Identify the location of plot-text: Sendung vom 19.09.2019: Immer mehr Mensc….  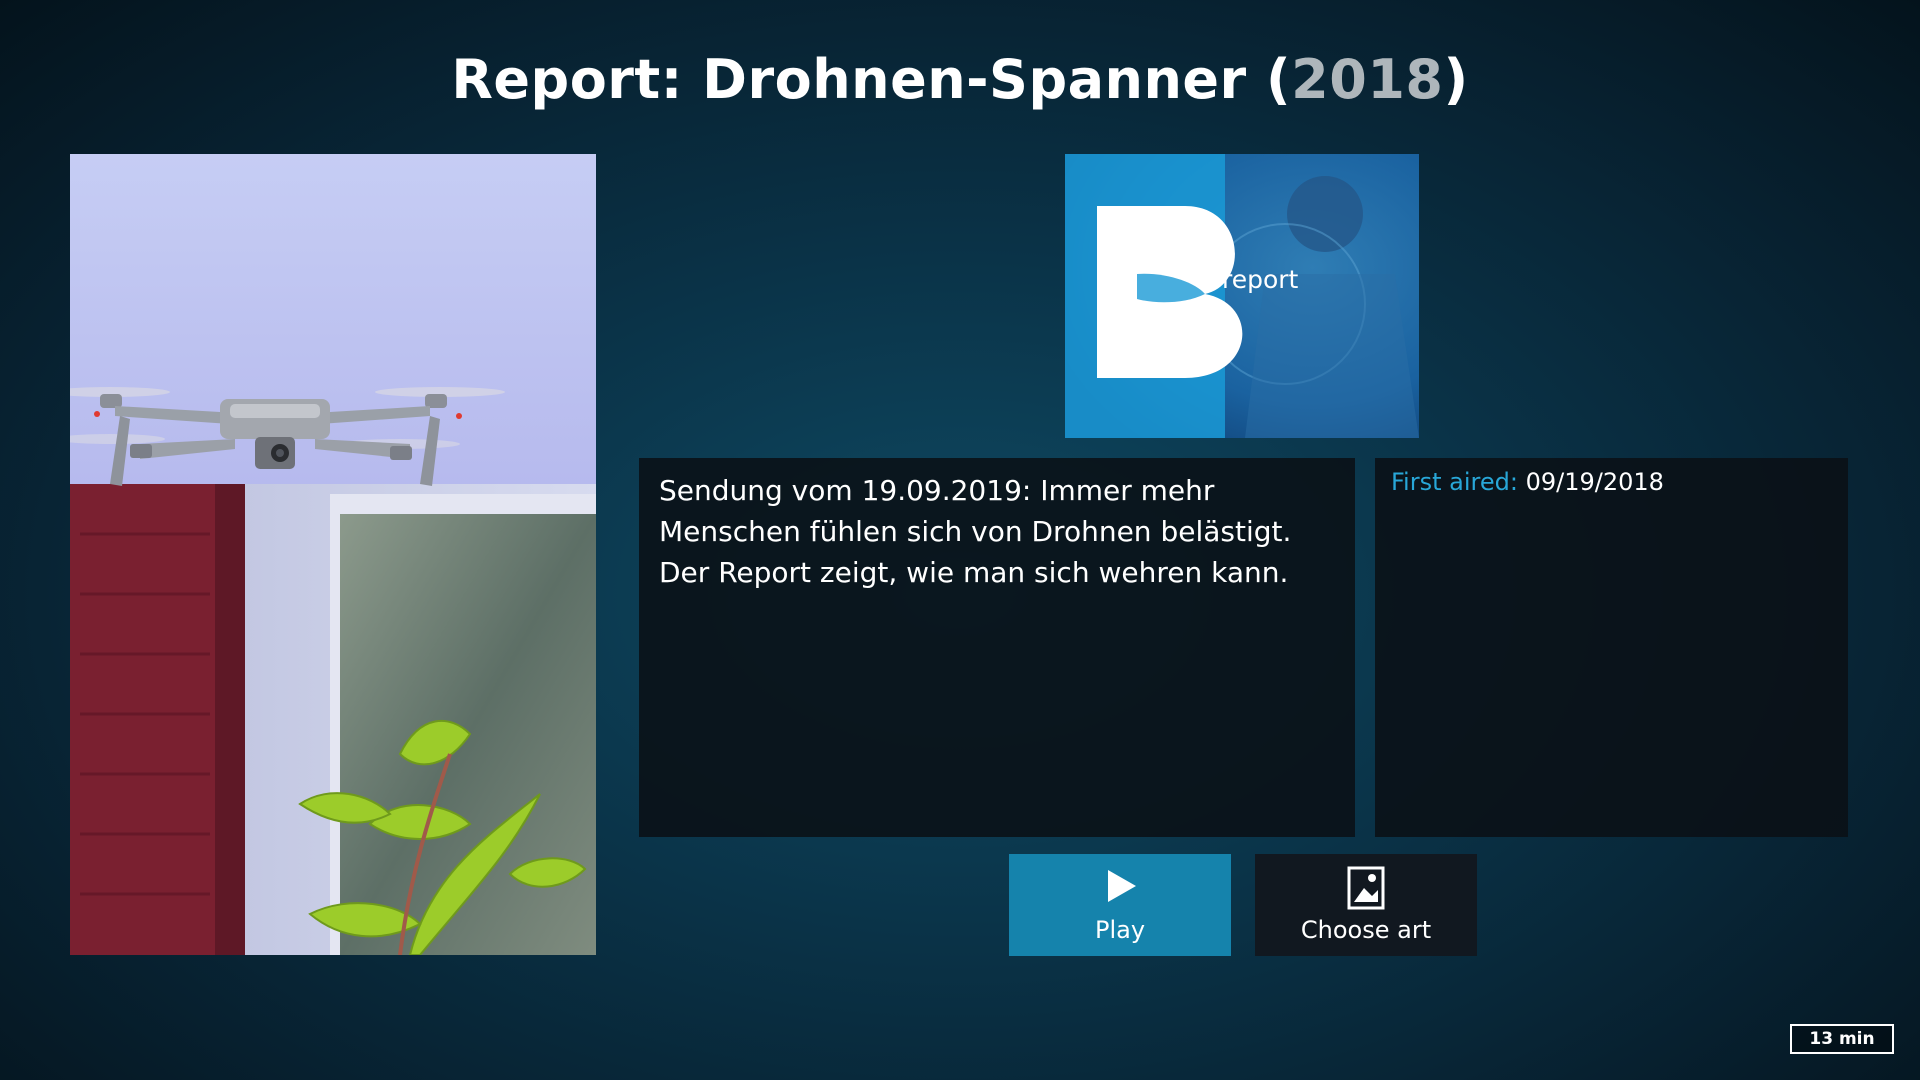
(975, 531).